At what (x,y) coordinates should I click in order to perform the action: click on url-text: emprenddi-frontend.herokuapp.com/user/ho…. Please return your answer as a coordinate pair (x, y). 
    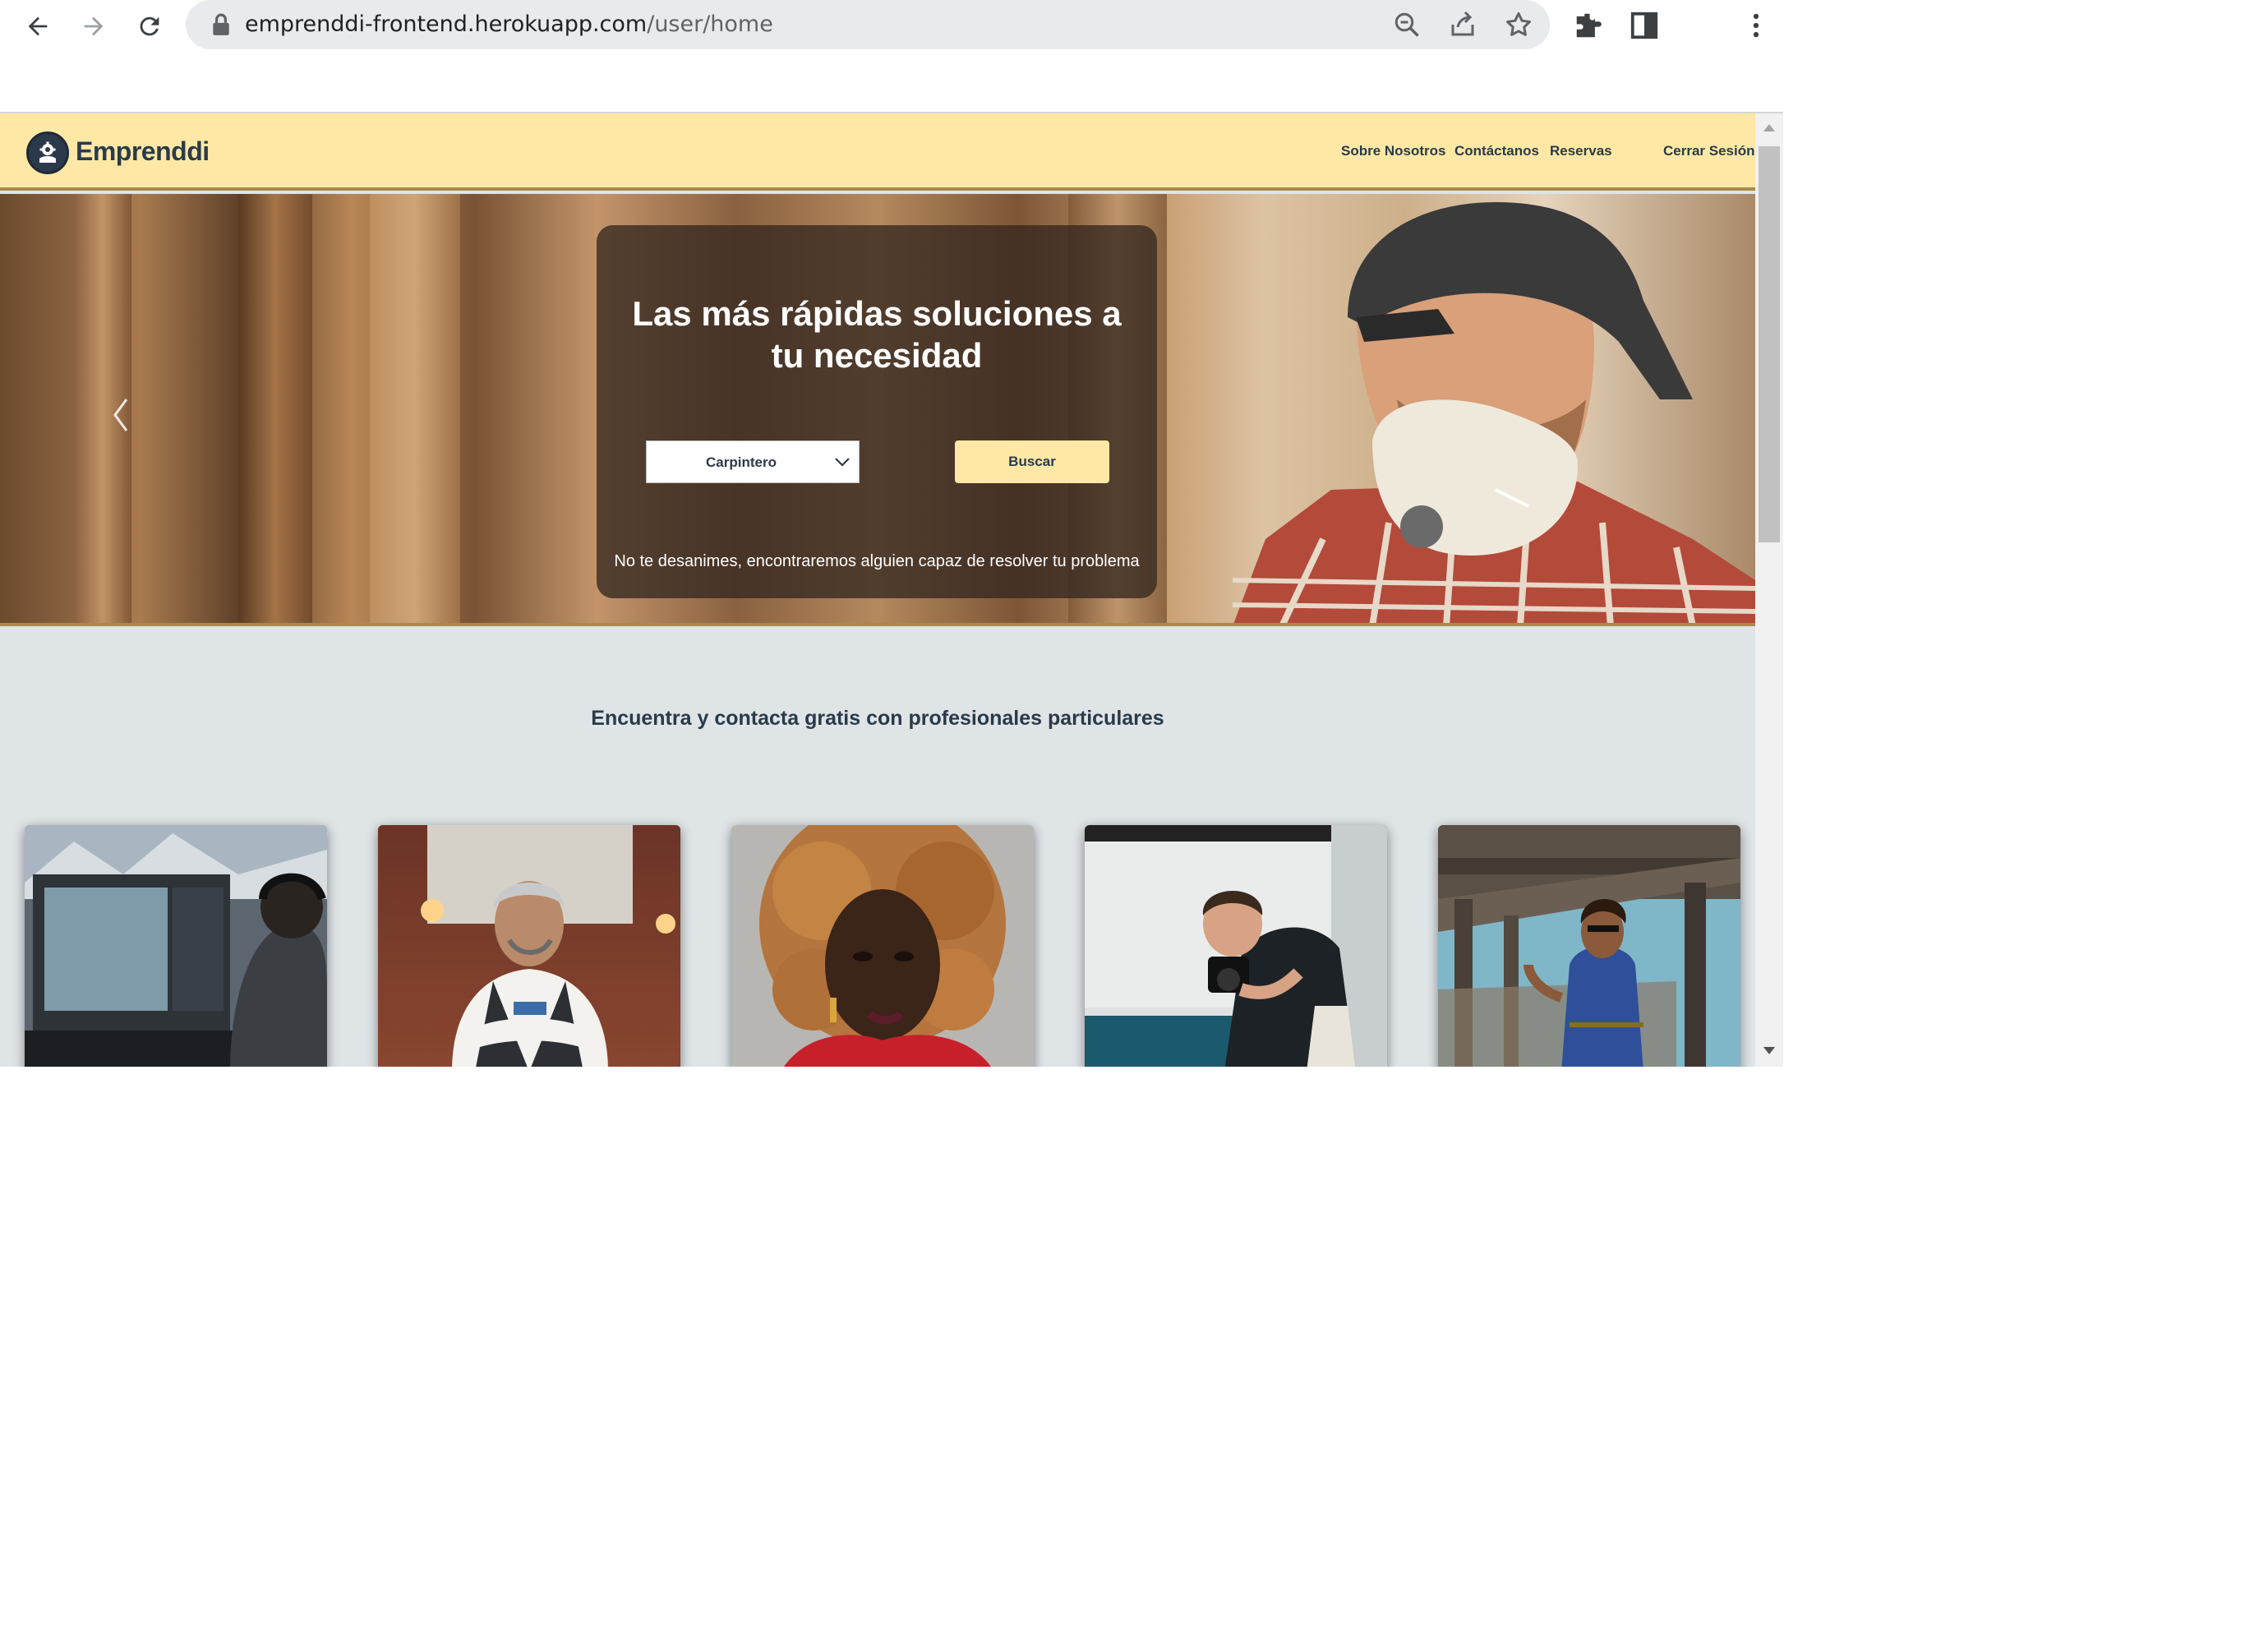
    Looking at the image, I should click on (509, 24).